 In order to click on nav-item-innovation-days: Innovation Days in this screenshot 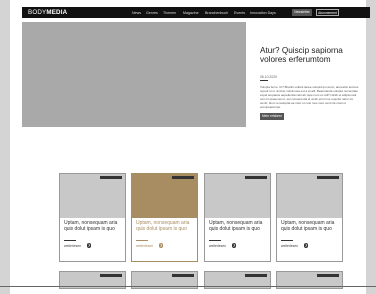, I will do `click(263, 13)`.